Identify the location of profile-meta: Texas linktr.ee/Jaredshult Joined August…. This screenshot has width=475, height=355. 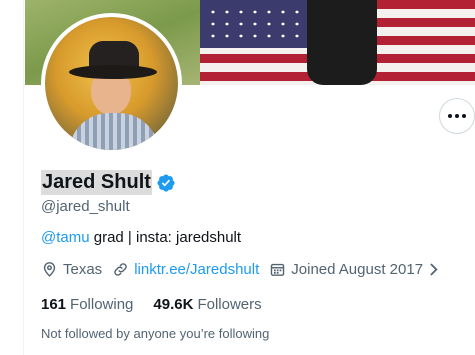
(249, 269).